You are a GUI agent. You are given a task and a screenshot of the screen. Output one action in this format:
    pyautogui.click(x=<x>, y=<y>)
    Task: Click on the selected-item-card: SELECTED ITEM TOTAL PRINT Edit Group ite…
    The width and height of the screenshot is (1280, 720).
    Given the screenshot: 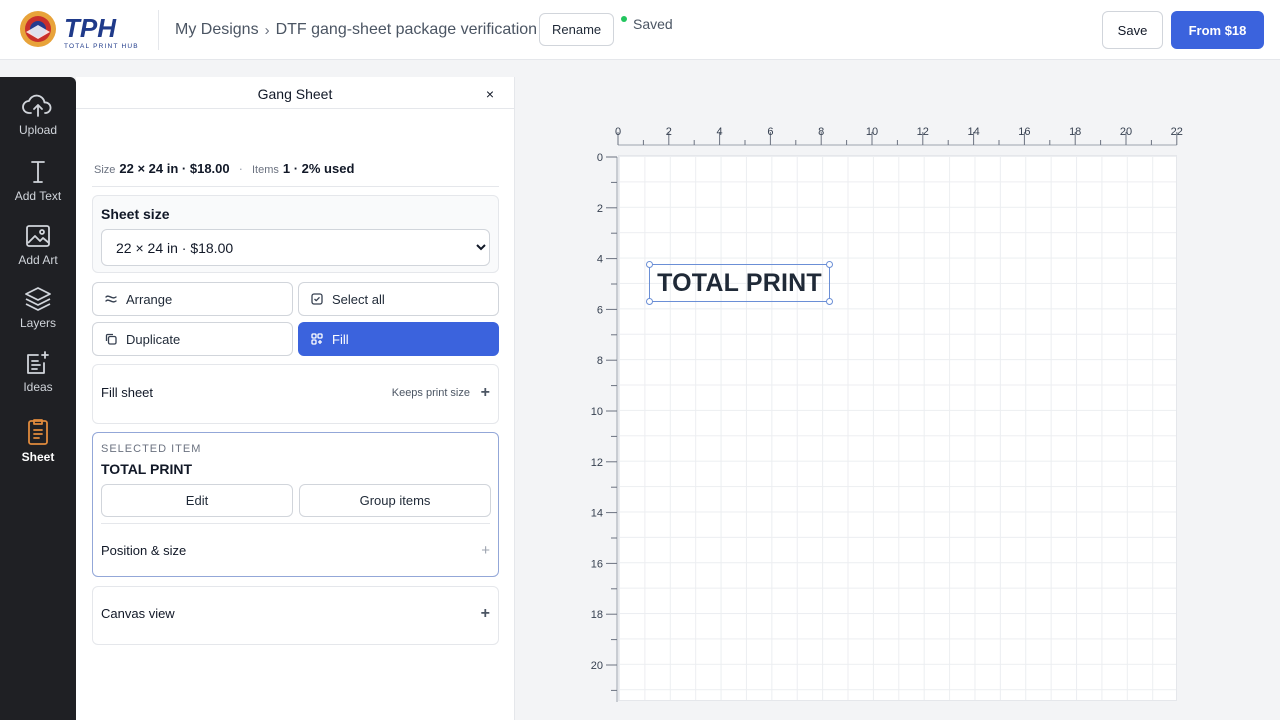 What is the action you would take?
    pyautogui.click(x=295, y=504)
    